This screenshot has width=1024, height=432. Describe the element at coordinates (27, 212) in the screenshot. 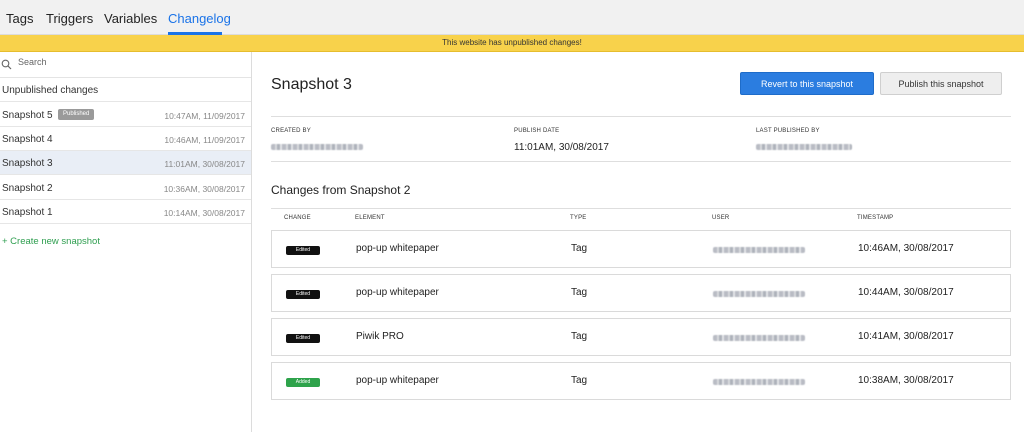

I see `sidebar-item-label: Snapshot 1` at that location.